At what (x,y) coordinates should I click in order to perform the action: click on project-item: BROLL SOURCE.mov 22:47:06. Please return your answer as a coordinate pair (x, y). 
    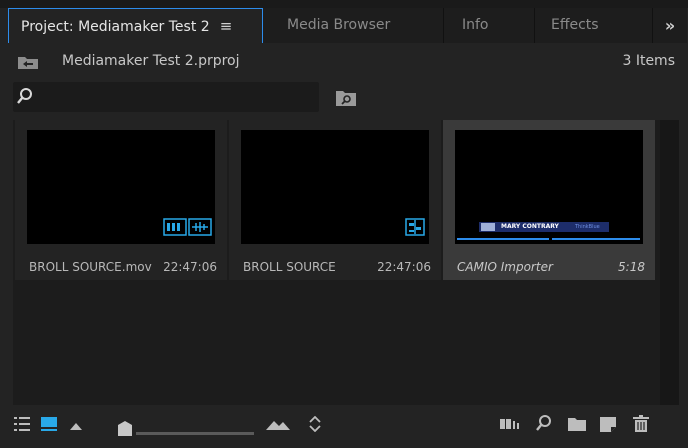
    Looking at the image, I should click on (121, 200).